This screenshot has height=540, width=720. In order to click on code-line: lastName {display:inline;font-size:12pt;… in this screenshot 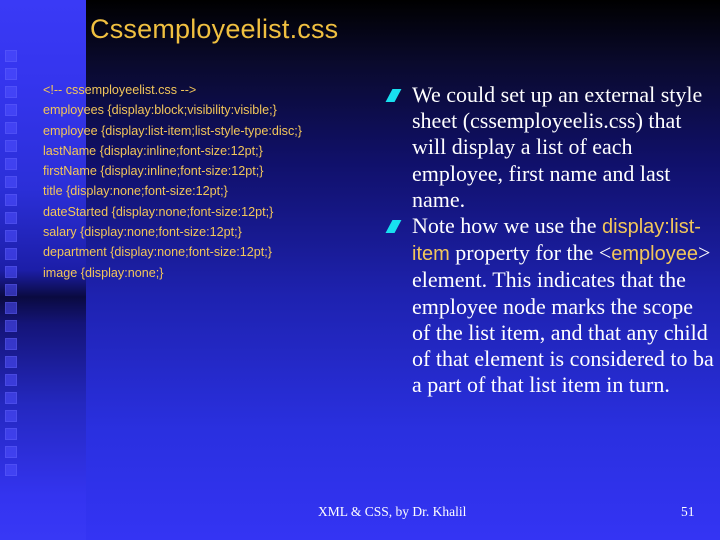, I will do `click(153, 150)`.